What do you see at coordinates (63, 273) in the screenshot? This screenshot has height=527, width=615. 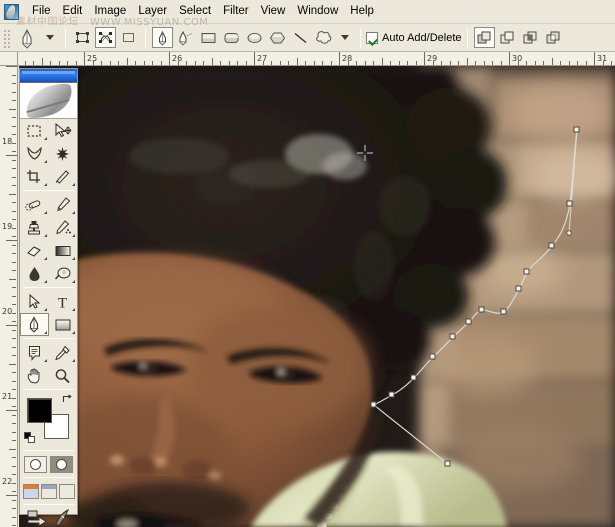 I see `dodge-tool-button` at bounding box center [63, 273].